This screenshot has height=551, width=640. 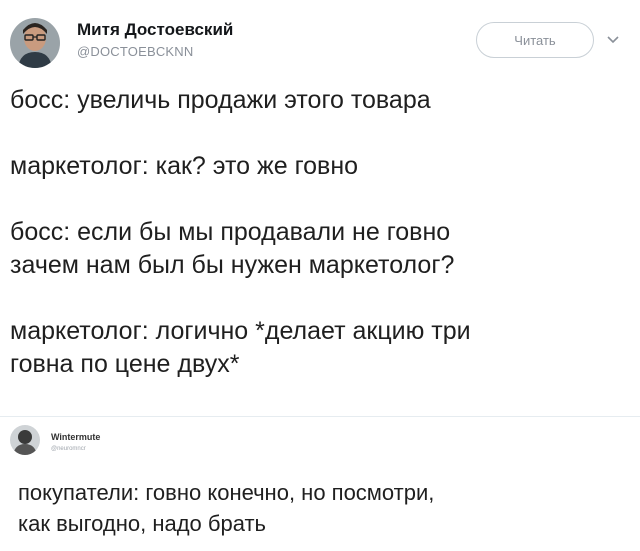 What do you see at coordinates (135, 51) in the screenshot?
I see `author-handle: @DOCTOEBCKNN` at bounding box center [135, 51].